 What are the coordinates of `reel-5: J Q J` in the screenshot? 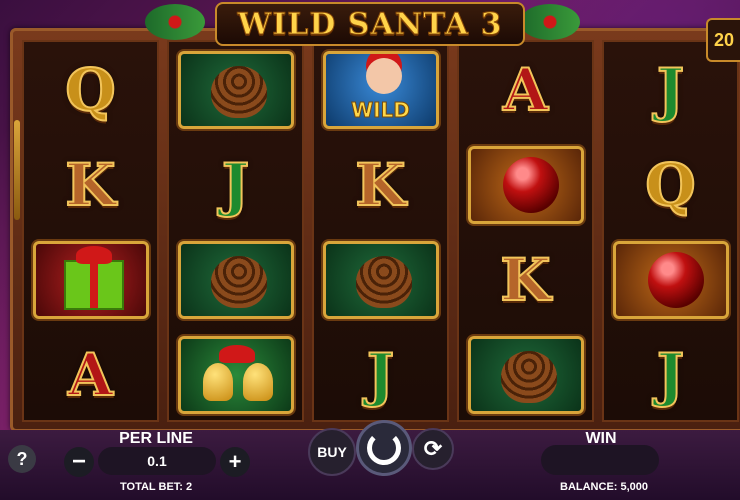 It's located at (670, 231).